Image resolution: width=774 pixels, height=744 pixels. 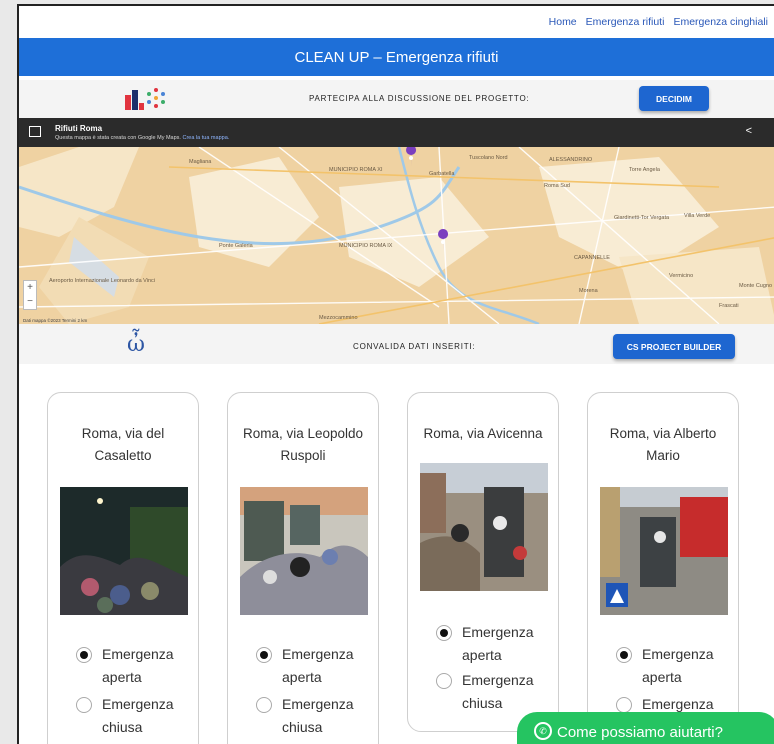 I want to click on participate-text: PARTECIPA ALLA DISCUSSIONE DEL PROGETTO:, so click(x=419, y=98).